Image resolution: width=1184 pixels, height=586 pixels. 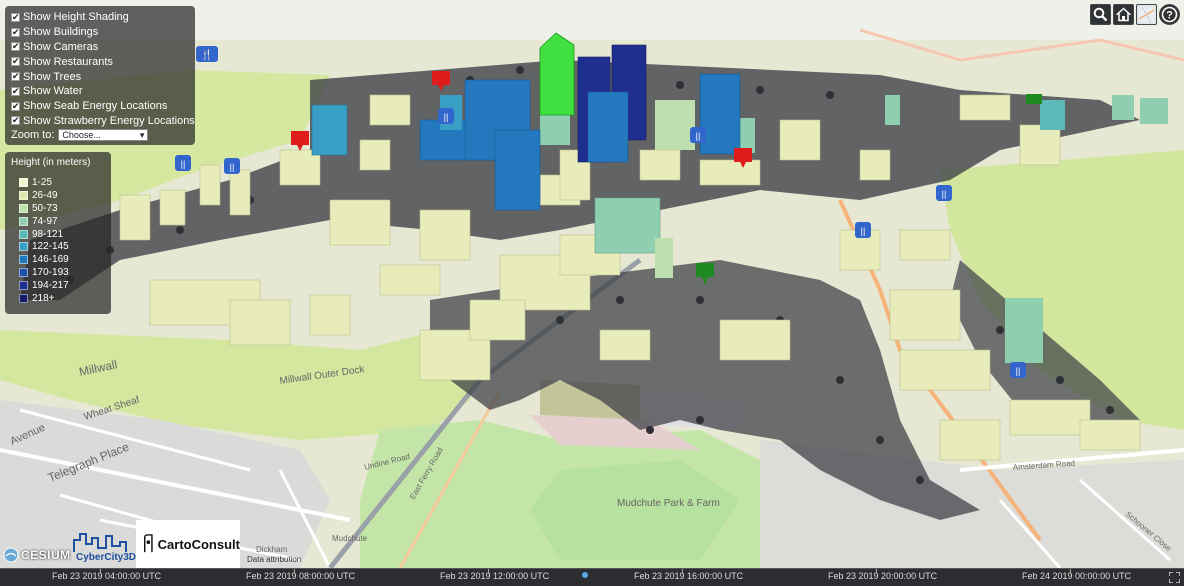 I want to click on layer-toggle-water: Show Water, so click(x=100, y=91).